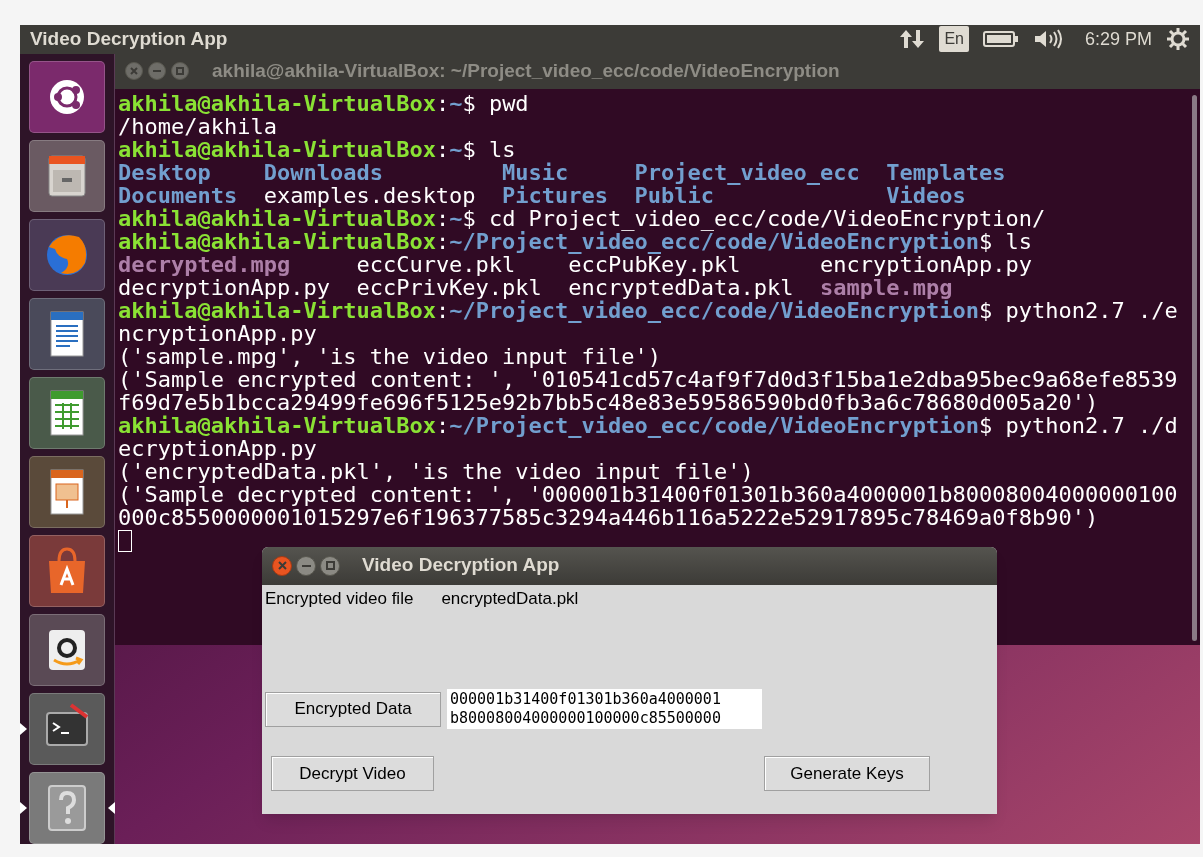  Describe the element at coordinates (317, 149) in the screenshot. I see `terminal-line: akhila@akhila-VirtualBox:~$ ls` at that location.